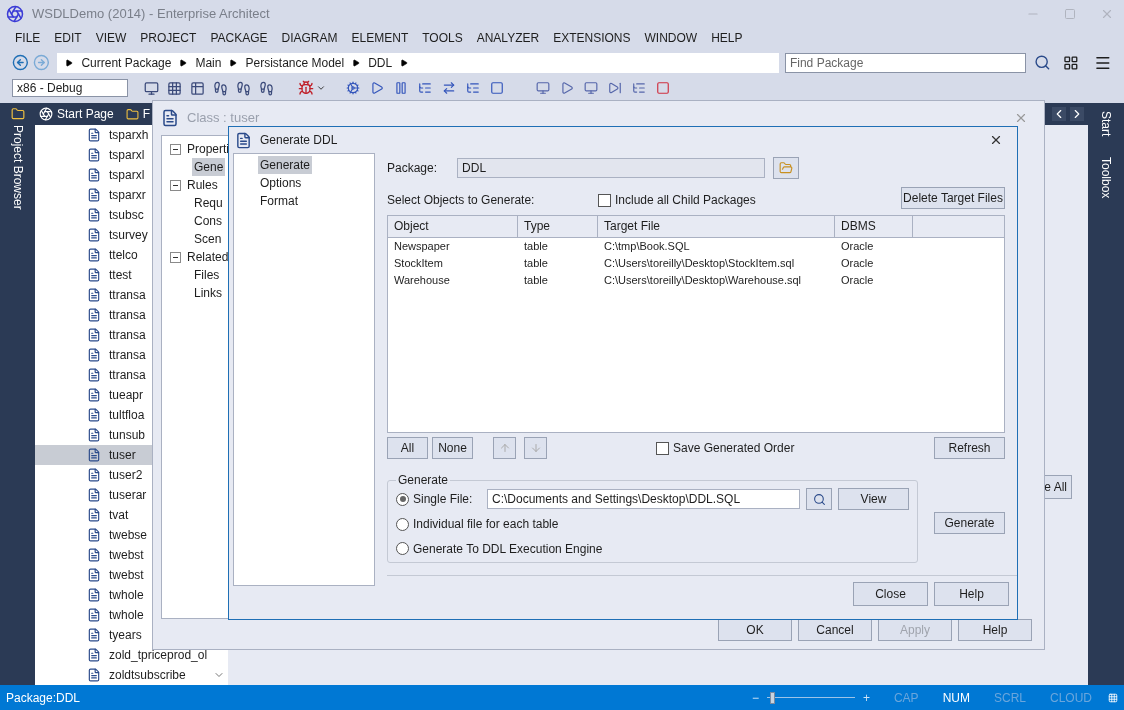  What do you see at coordinates (68, 37) in the screenshot?
I see `menu-item: EDIT` at bounding box center [68, 37].